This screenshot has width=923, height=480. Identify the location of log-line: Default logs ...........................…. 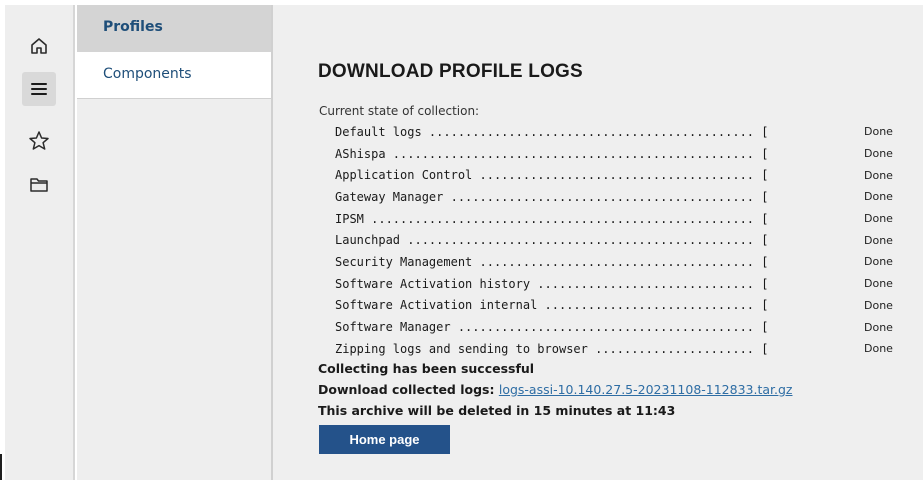
(552, 131).